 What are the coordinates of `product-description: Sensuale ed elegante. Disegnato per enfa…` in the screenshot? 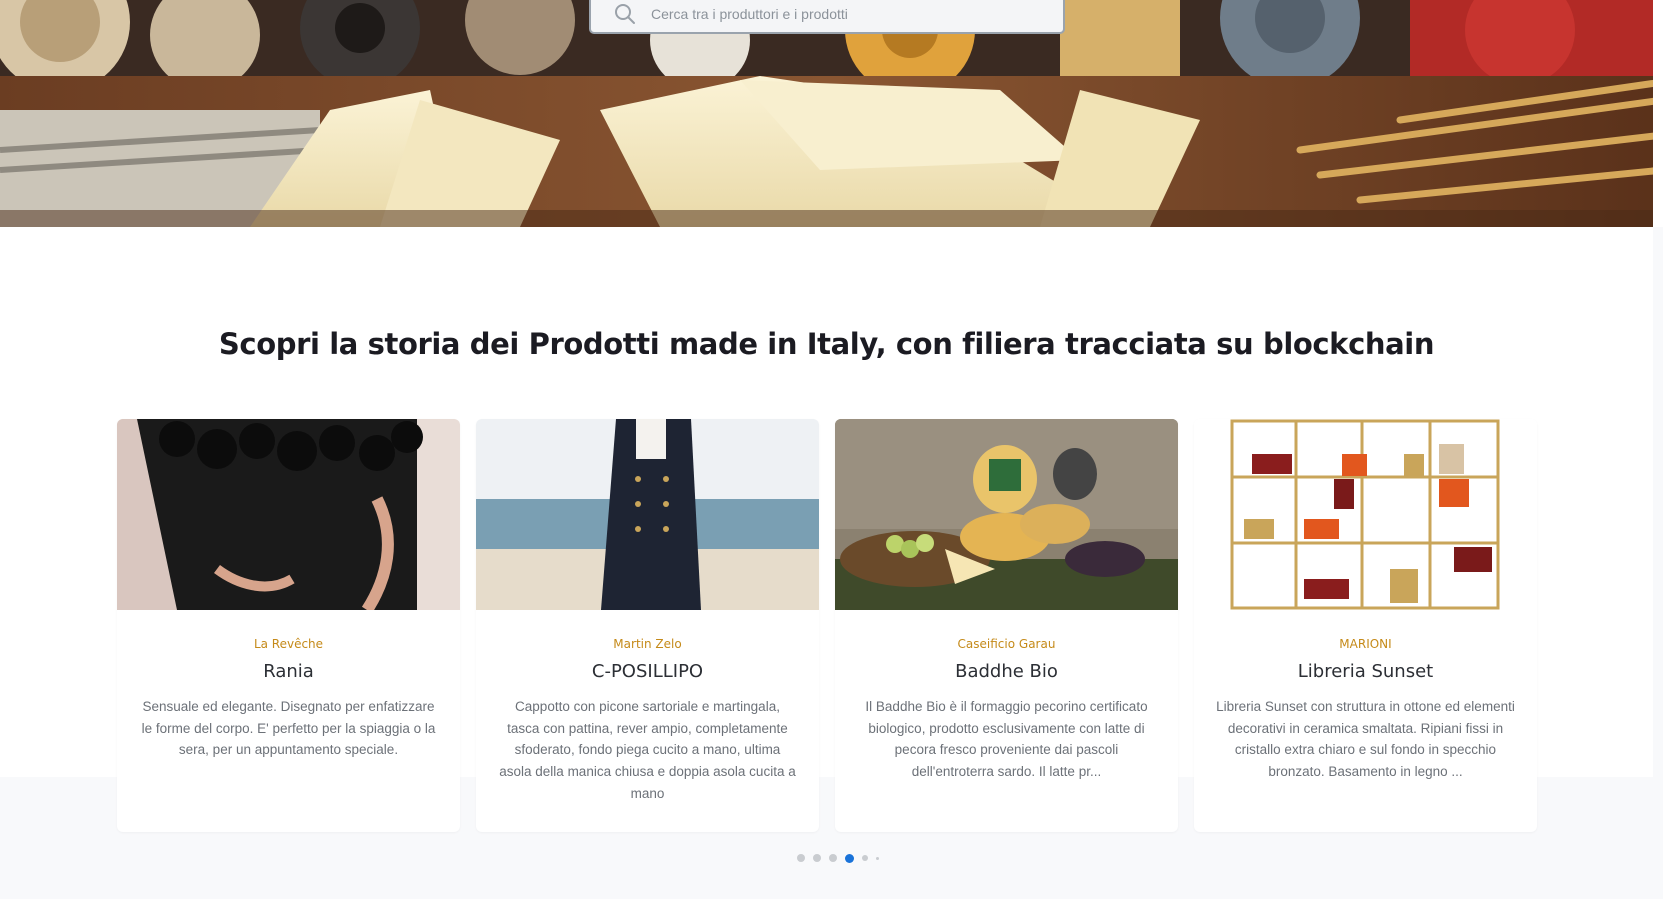 It's located at (288, 728).